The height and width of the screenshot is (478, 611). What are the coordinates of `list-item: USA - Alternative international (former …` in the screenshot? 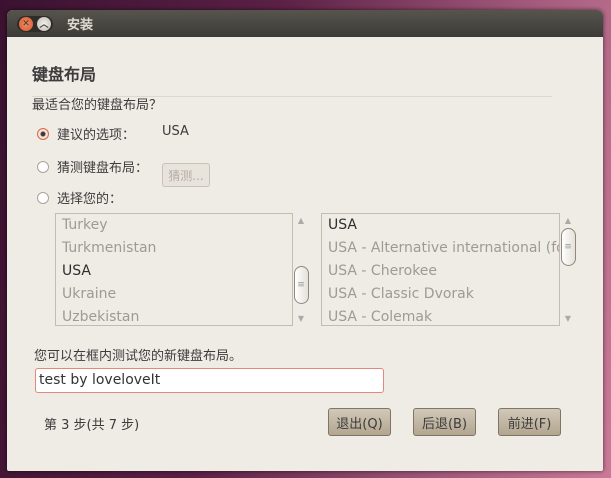 It's located at (440, 248).